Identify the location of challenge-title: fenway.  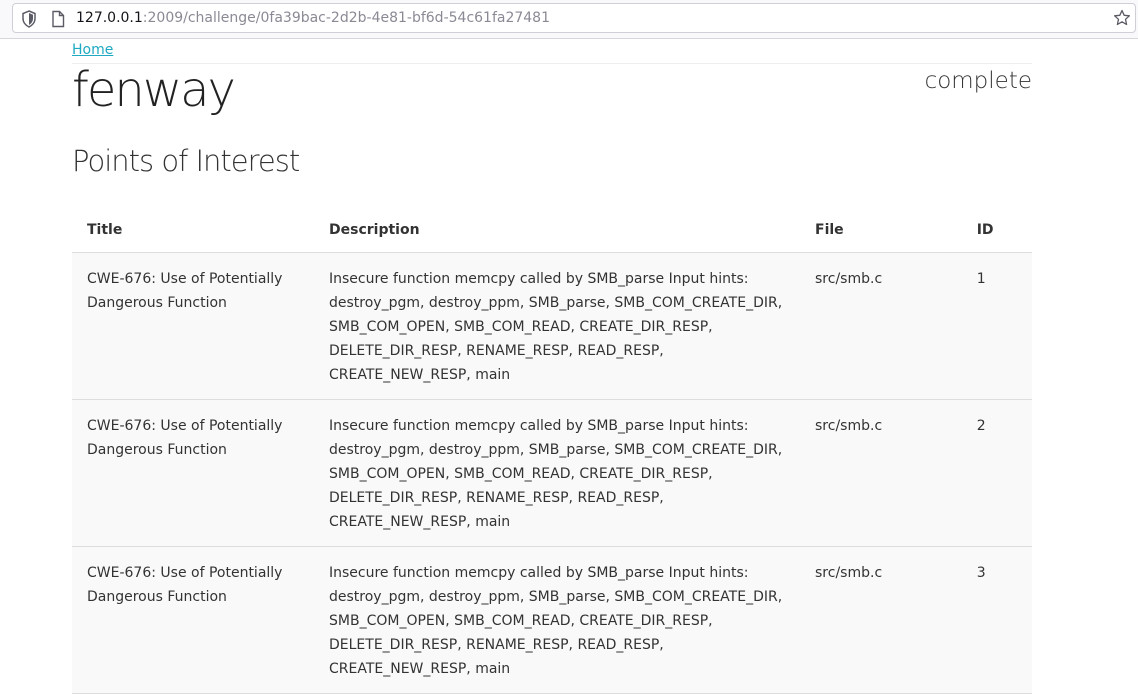
(154, 90).